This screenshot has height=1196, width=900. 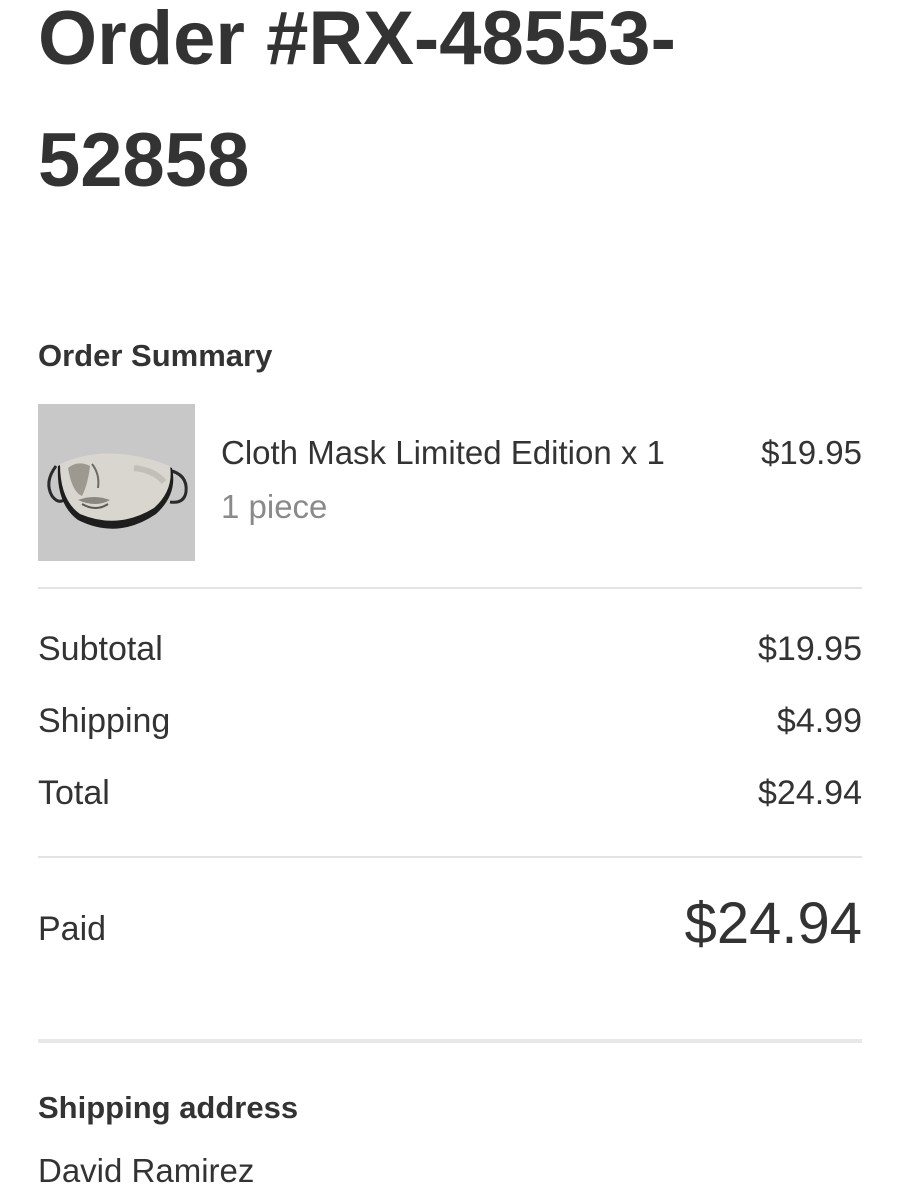 I want to click on total-value: $24.94, so click(x=810, y=793).